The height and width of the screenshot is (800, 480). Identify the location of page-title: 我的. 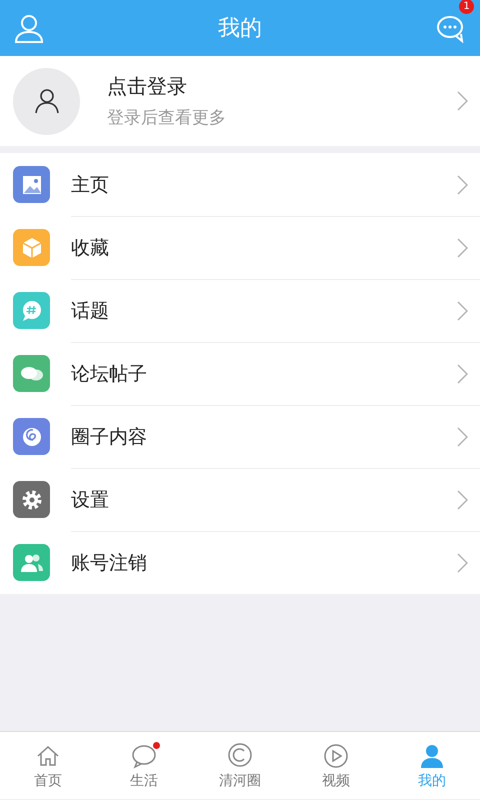
(240, 29).